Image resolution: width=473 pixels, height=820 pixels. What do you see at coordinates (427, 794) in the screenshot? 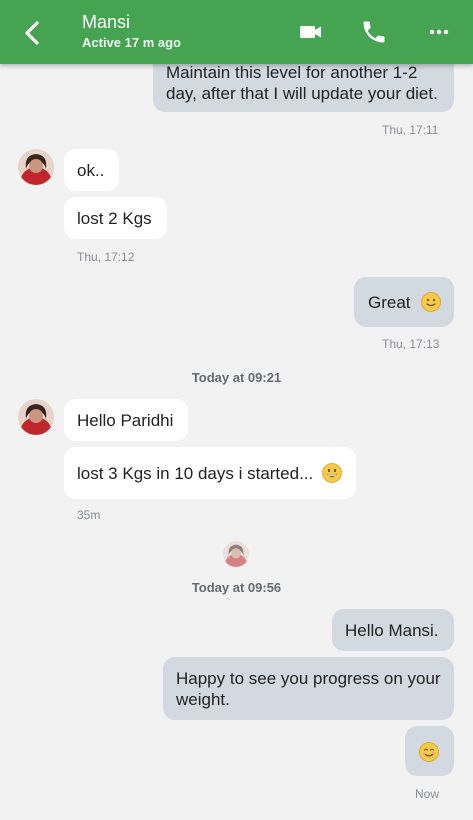
I see `message-timestamp: Now` at bounding box center [427, 794].